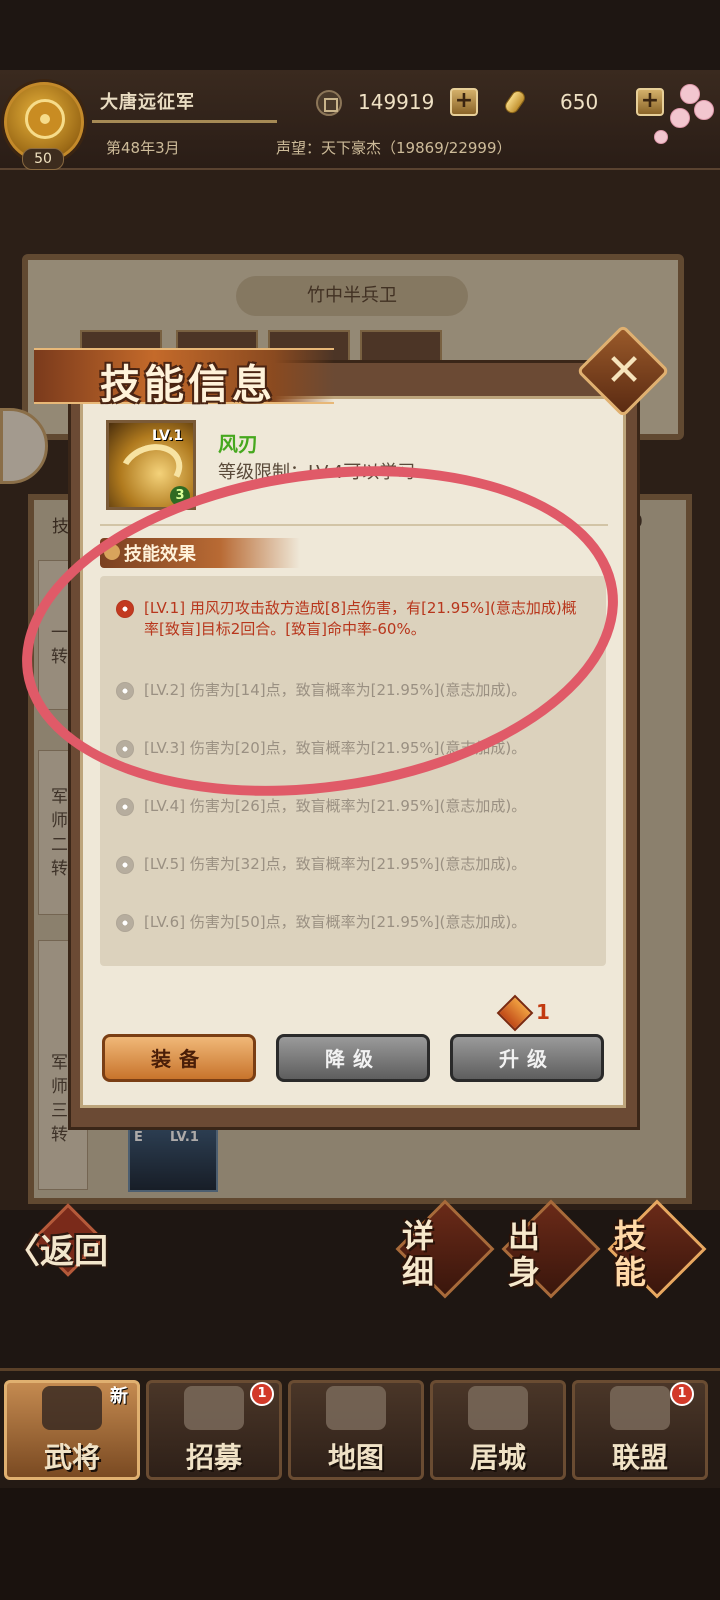  I want to click on tab-origin-label: 出身, so click(538, 1254).